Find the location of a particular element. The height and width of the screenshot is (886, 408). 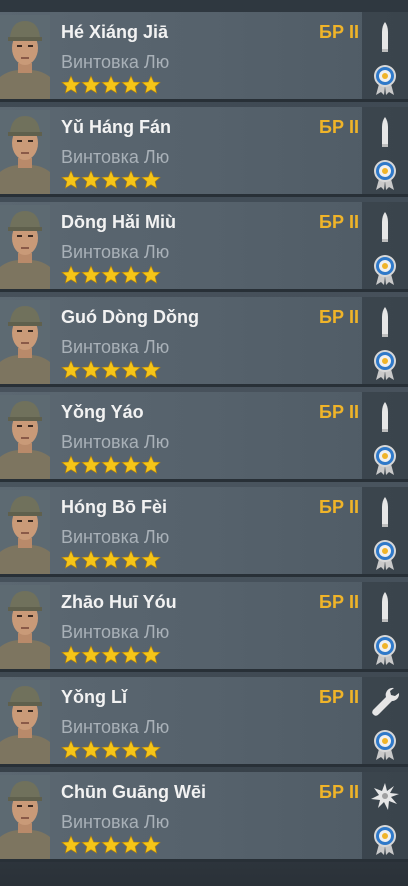

soldier-name: Yǔ Háng Fán is located at coordinates (116, 127).